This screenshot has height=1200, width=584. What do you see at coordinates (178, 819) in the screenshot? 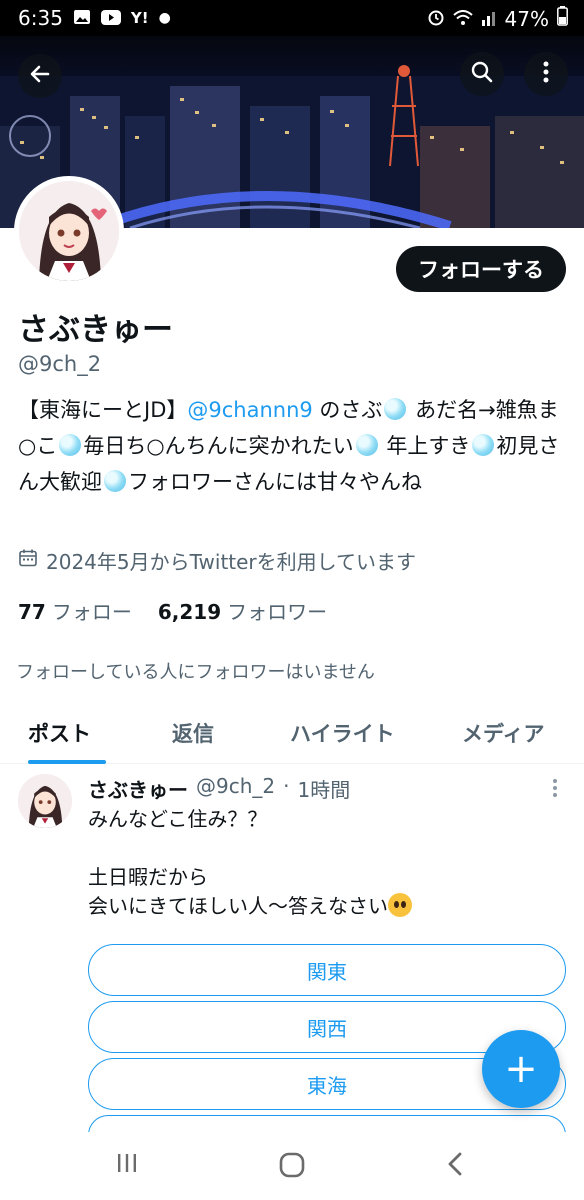
I see `post-line: みんなどこ住み？？` at bounding box center [178, 819].